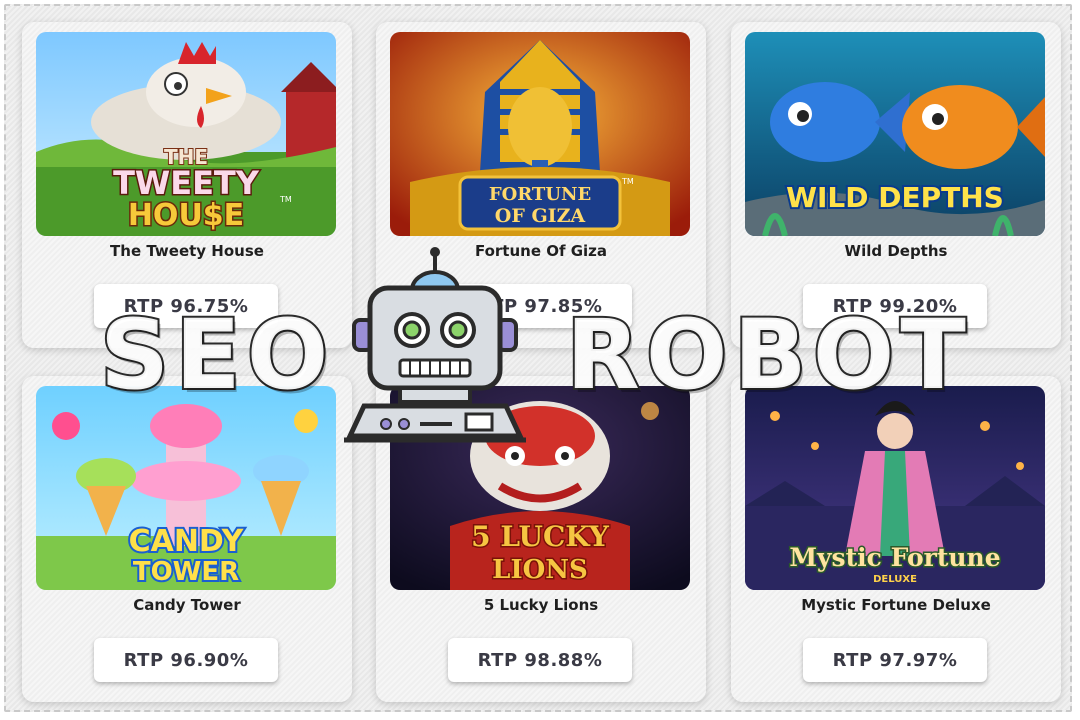 The height and width of the screenshot is (720, 1080). What do you see at coordinates (894, 557) in the screenshot?
I see `logo-text-line1: Mystic Fortune` at bounding box center [894, 557].